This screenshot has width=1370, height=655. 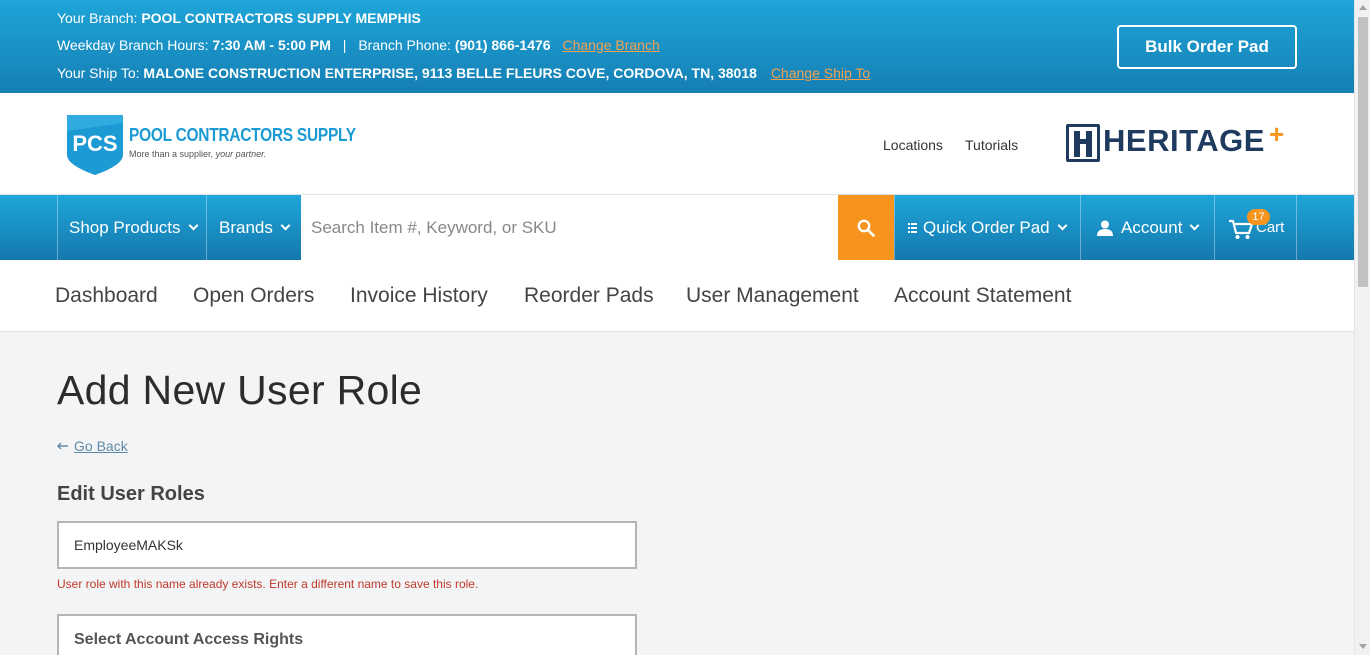 What do you see at coordinates (1083, 141) in the screenshot?
I see `heritage-h-bar` at bounding box center [1083, 141].